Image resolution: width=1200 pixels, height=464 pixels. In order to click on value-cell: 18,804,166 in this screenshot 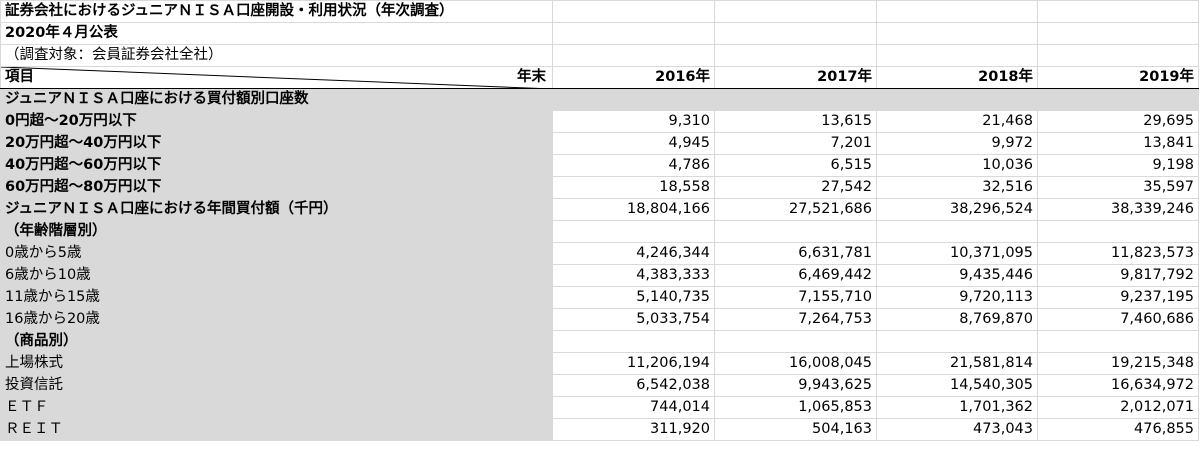, I will do `click(633, 209)`.